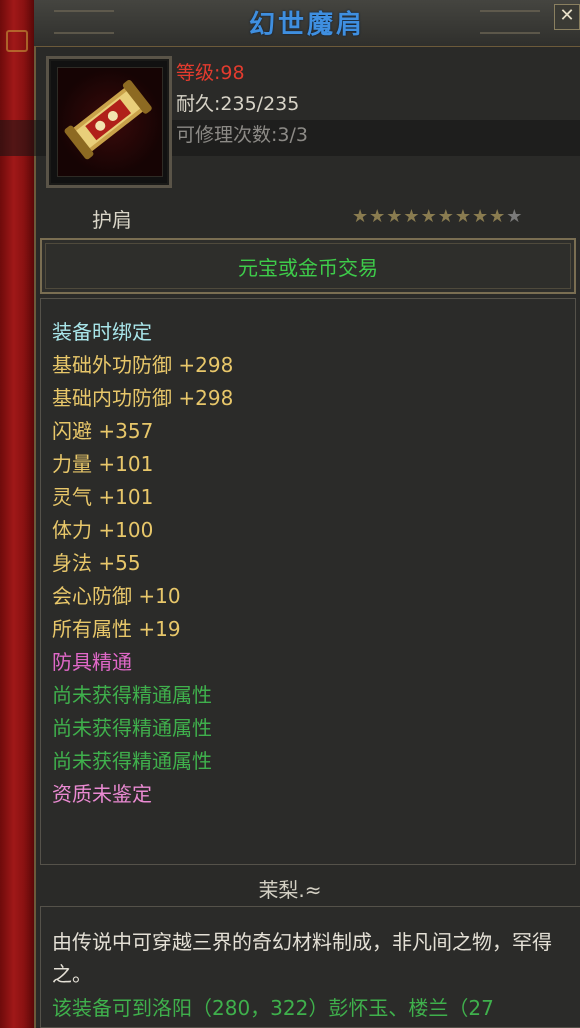  I want to click on attribute-line: 基础内功防御 +298, so click(143, 398).